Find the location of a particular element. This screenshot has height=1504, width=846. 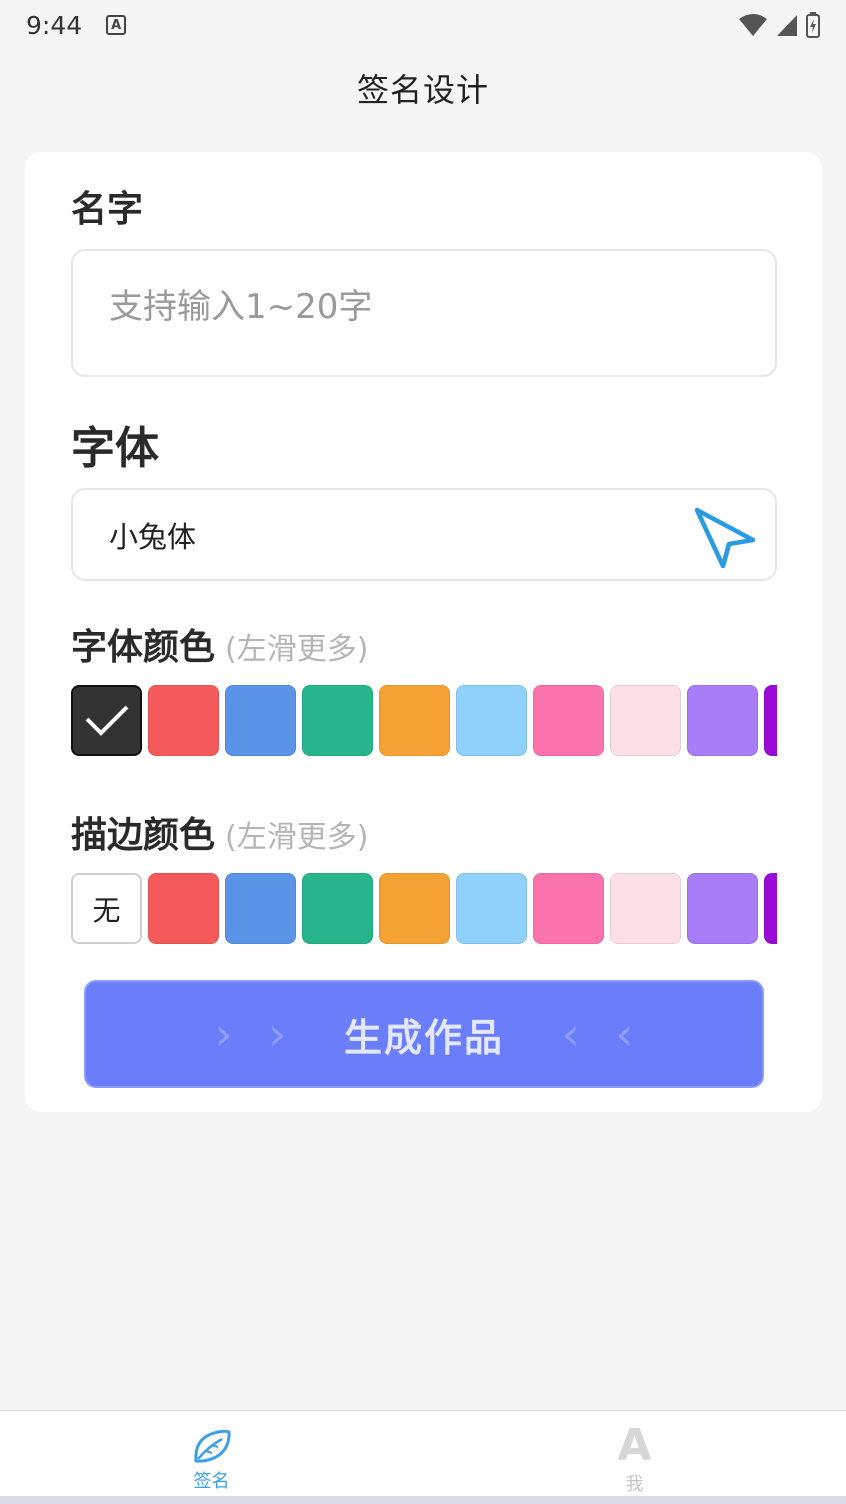

name-input is located at coordinates (424, 313).